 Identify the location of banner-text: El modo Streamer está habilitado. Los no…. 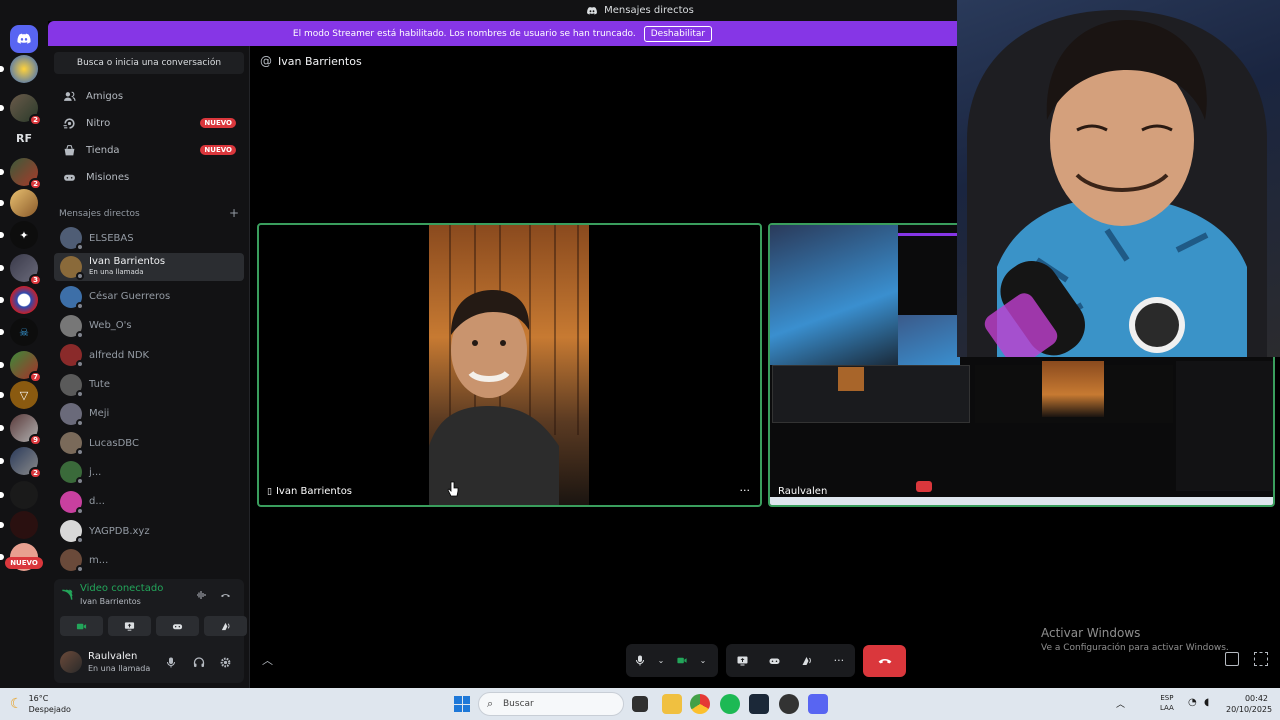
(464, 33).